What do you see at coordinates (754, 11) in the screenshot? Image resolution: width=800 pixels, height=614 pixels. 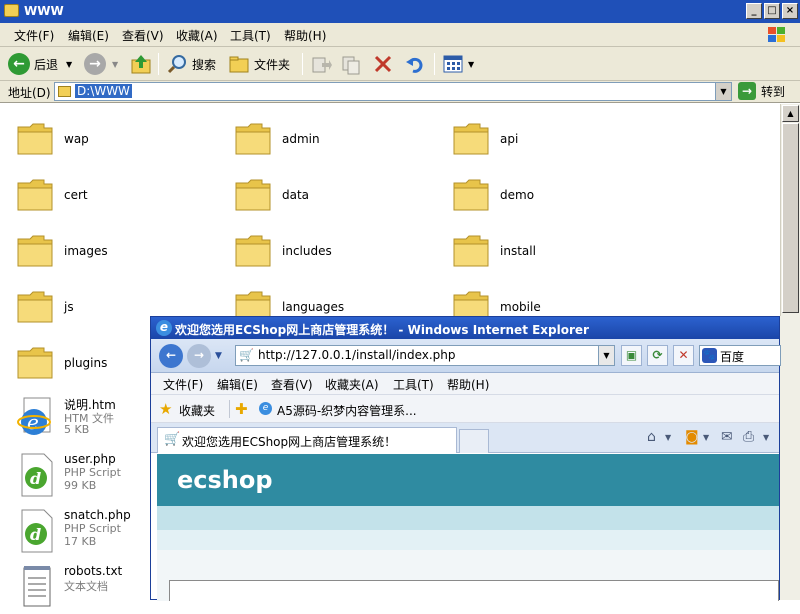 I see `minimize-button: _` at bounding box center [754, 11].